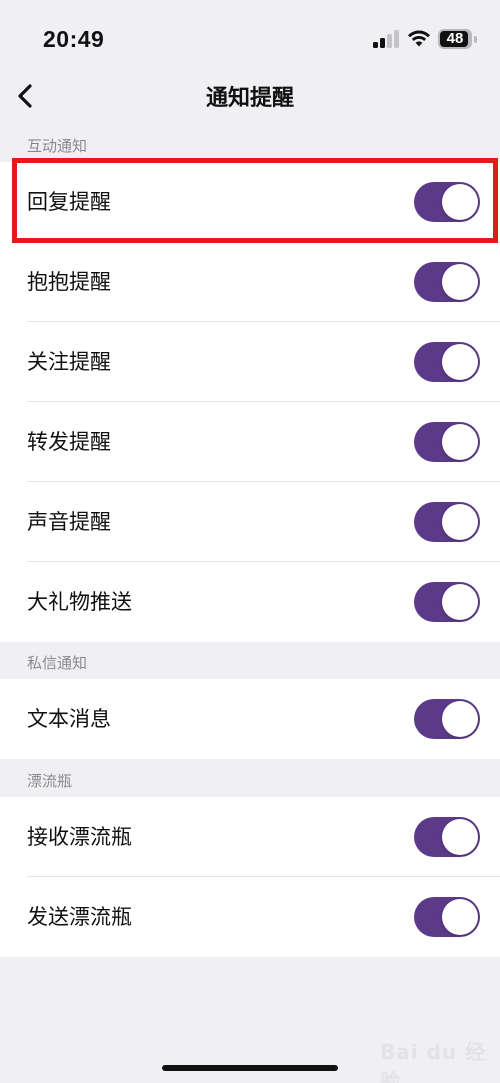 This screenshot has width=500, height=1083. I want to click on page-title: 通知提醒, so click(249, 98).